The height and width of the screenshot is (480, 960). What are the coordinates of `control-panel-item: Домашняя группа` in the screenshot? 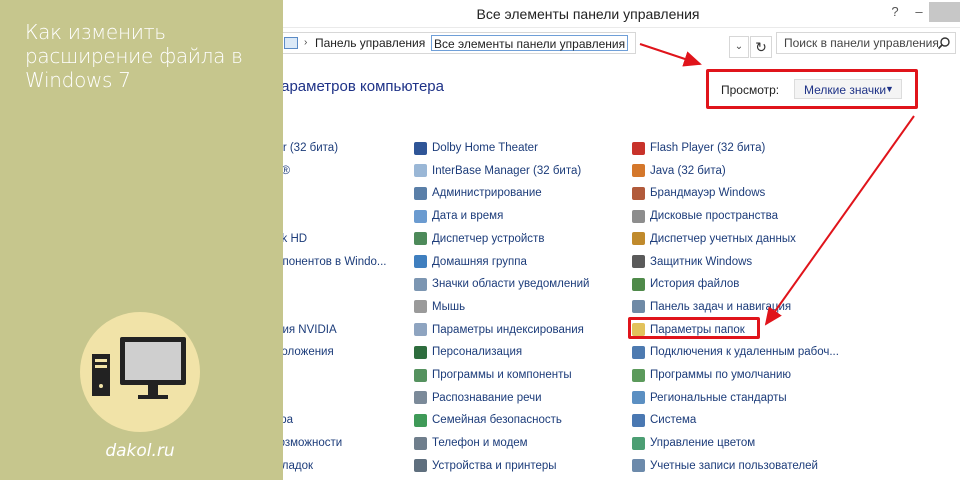 It's located at (470, 262).